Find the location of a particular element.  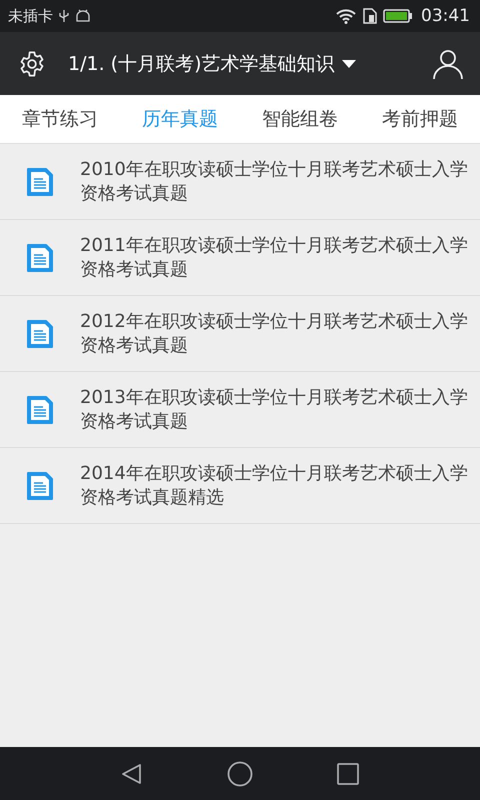

paper-title: 2012年在职攻读硕士学位十月联考艺术硕士入学资格考试真题 is located at coordinates (274, 334).